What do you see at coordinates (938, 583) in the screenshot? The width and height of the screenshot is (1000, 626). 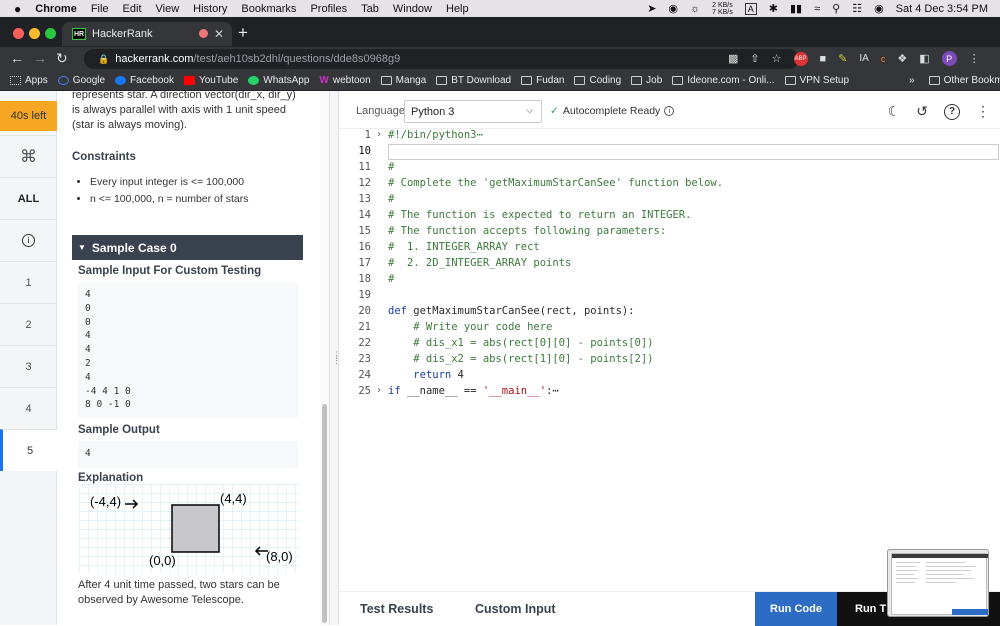 I see `screenshot-thumbnail` at bounding box center [938, 583].